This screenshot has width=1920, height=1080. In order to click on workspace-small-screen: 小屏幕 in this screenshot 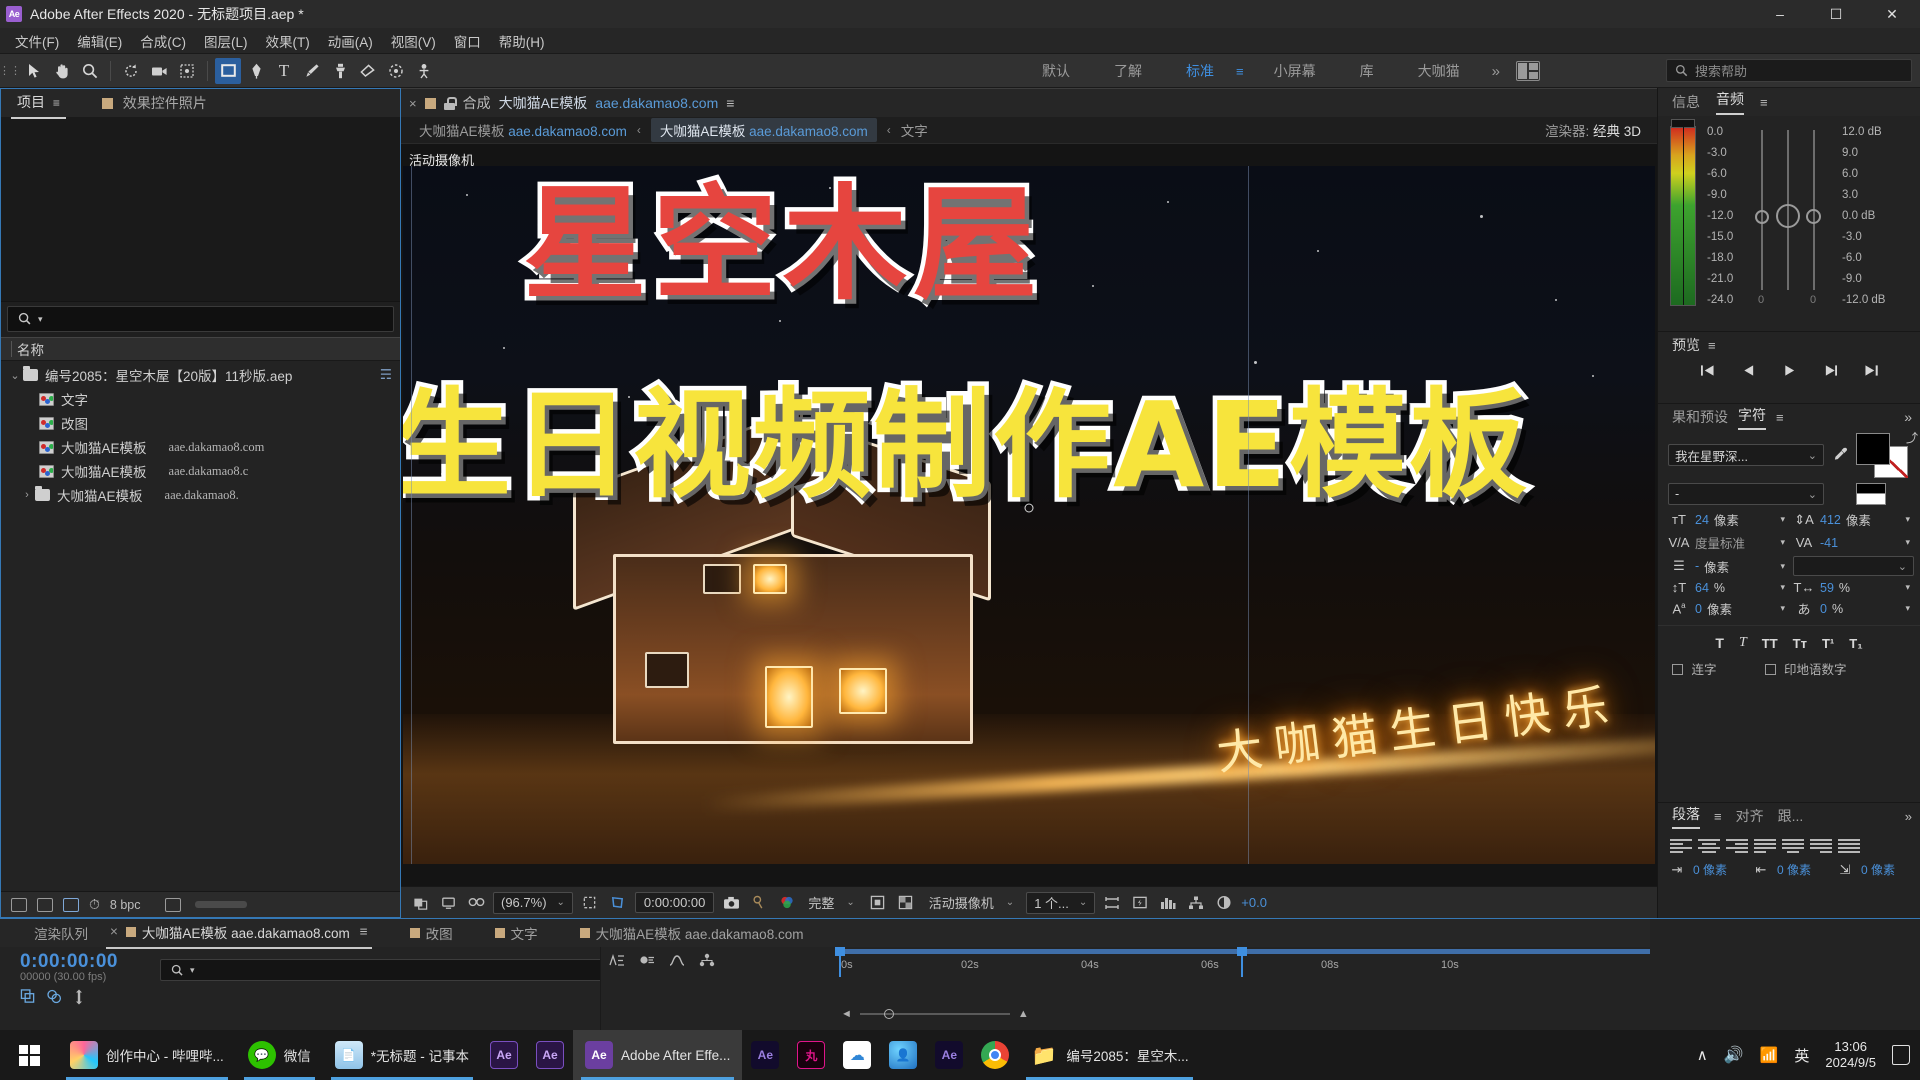, I will do `click(1295, 71)`.